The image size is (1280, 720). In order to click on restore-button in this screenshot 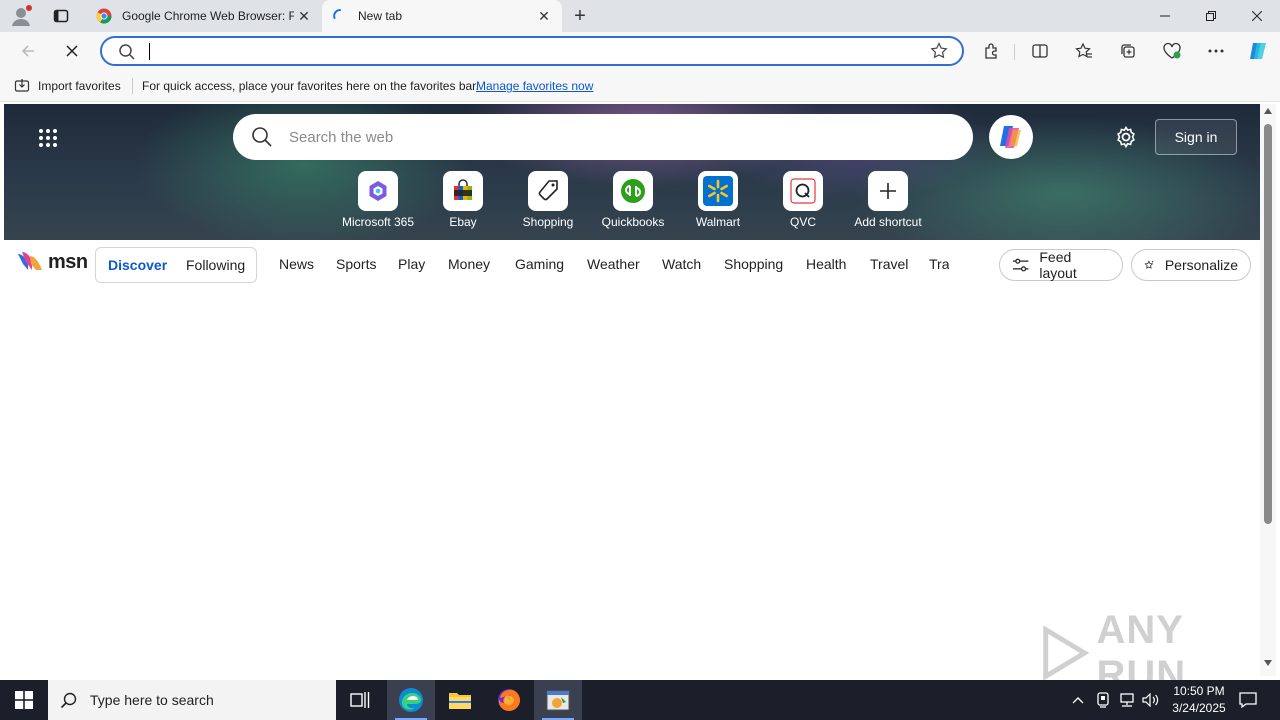, I will do `click(1211, 16)`.